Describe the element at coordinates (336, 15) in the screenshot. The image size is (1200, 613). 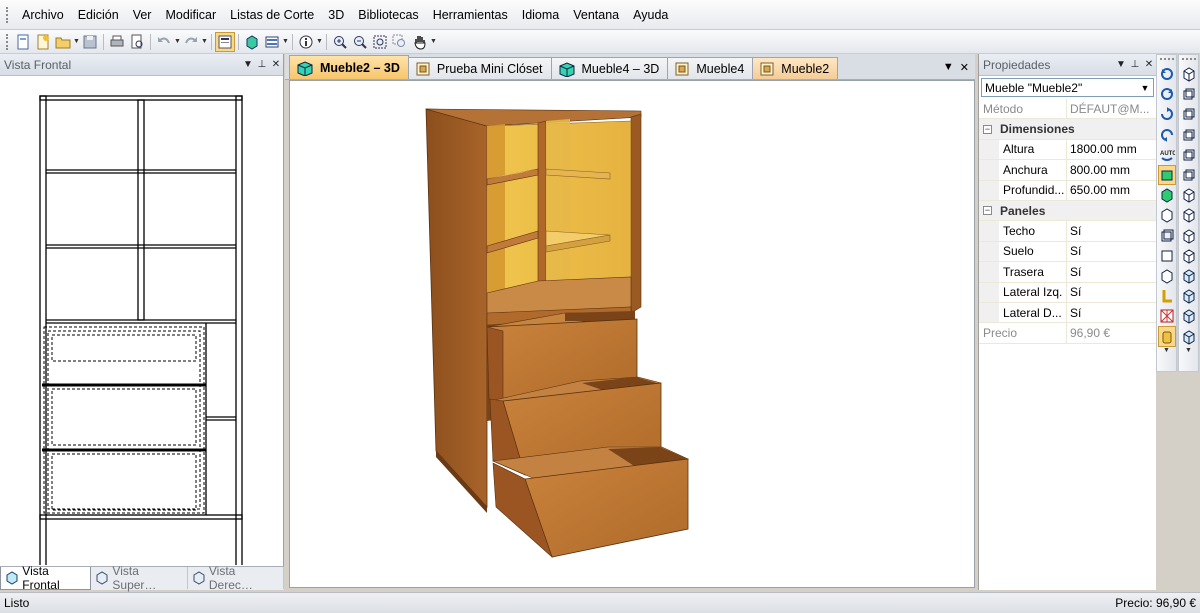
I see `menu-3d: 3D` at that location.